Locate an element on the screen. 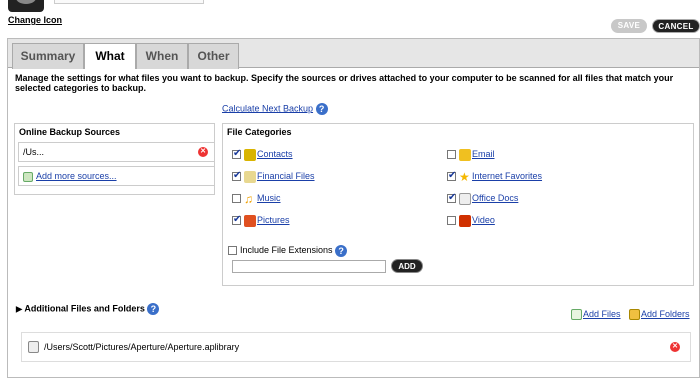 Image resolution: width=700 pixels, height=378 pixels. pictures-checkbox is located at coordinates (236, 220).